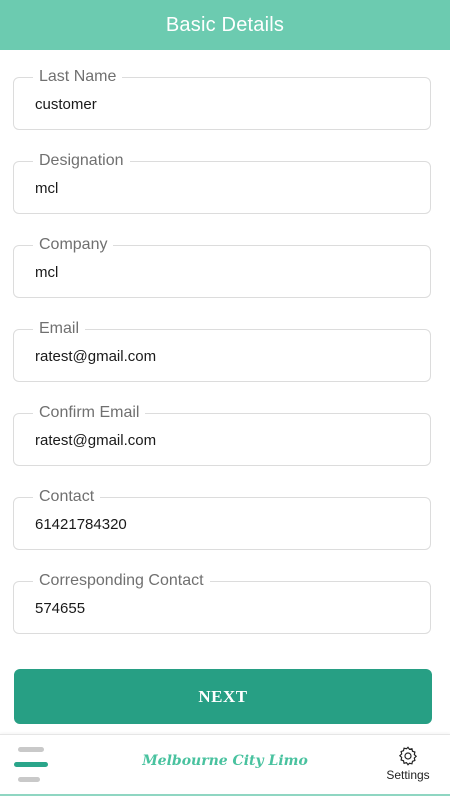 The height and width of the screenshot is (800, 450). I want to click on corresponding-contact-field: Corresponding Contact, so click(222, 603).